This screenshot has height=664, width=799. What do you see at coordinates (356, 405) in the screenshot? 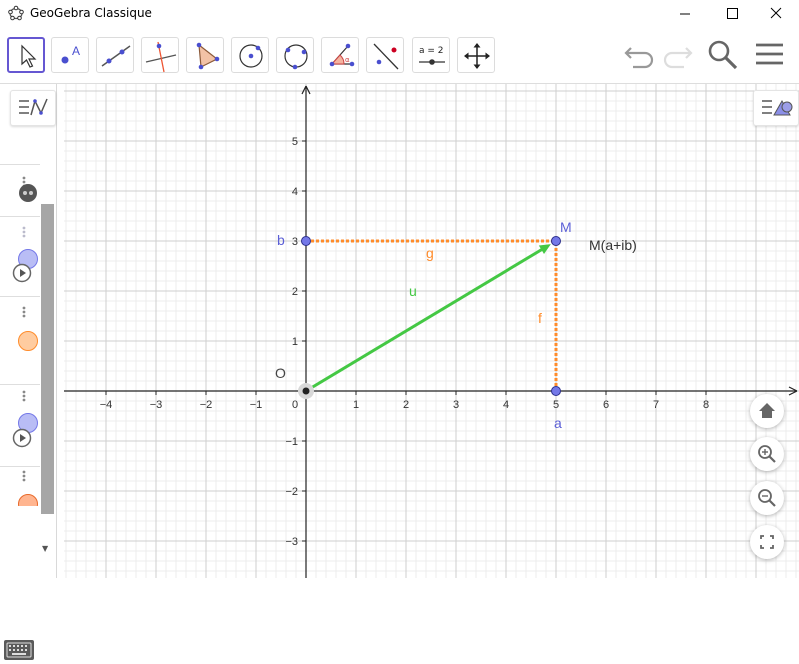
I see `x-tick-label: 1` at bounding box center [356, 405].